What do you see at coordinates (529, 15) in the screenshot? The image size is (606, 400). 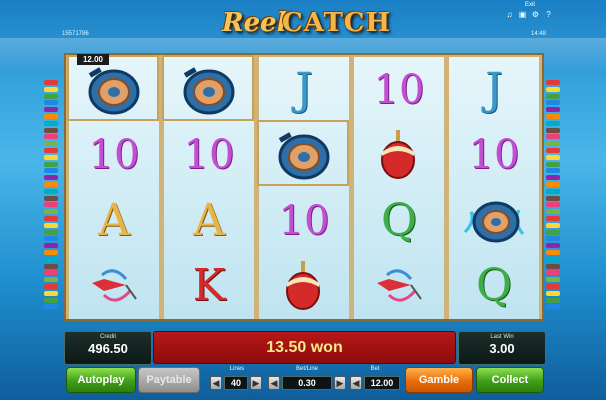 I see `header-icons: ♫ ▣ ⚙ ?` at bounding box center [529, 15].